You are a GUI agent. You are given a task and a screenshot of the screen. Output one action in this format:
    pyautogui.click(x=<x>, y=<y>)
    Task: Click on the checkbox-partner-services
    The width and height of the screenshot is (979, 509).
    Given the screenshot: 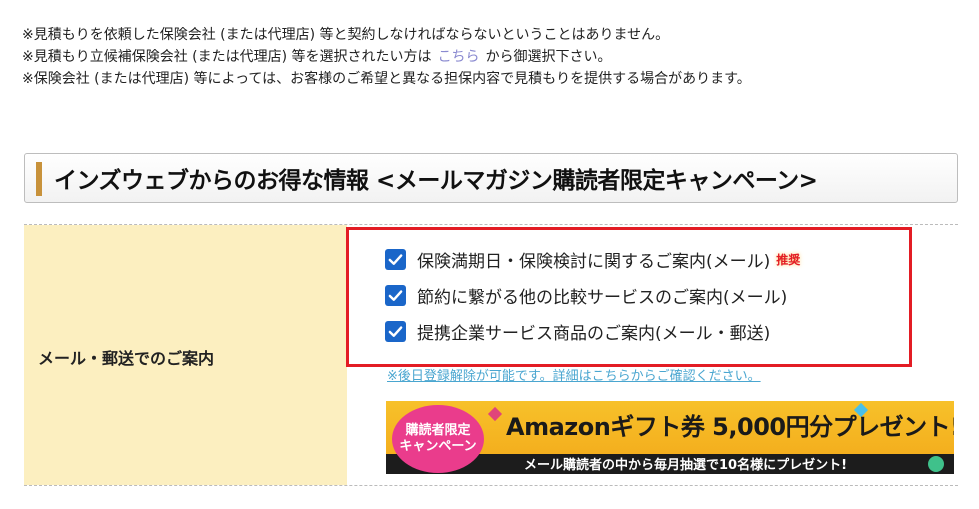 What is the action you would take?
    pyautogui.click(x=395, y=331)
    